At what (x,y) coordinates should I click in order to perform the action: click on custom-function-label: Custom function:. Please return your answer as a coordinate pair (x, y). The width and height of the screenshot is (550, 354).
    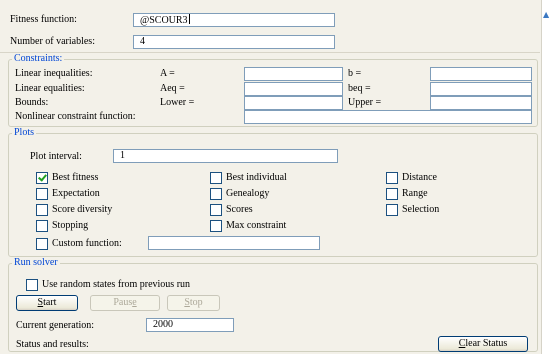
    Looking at the image, I should click on (87, 243).